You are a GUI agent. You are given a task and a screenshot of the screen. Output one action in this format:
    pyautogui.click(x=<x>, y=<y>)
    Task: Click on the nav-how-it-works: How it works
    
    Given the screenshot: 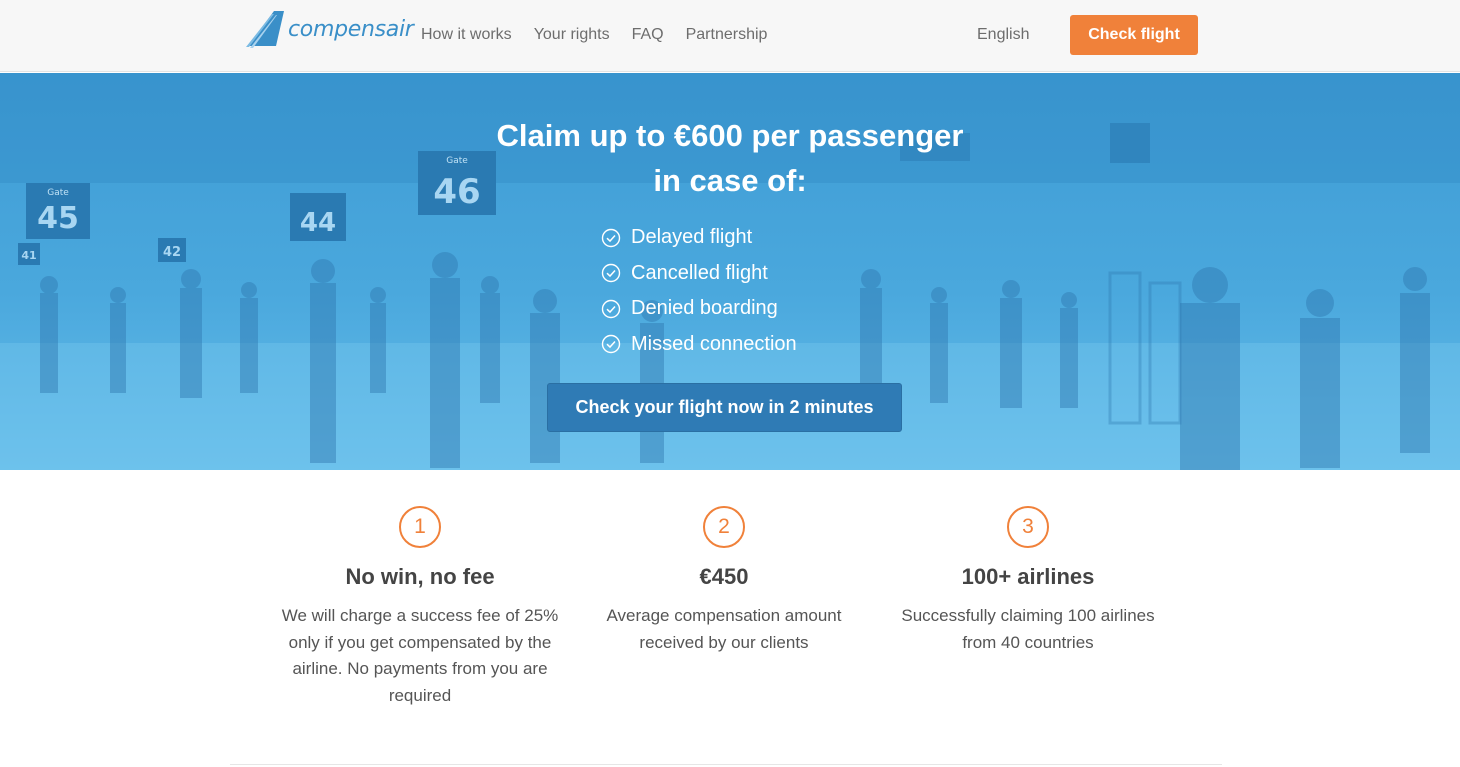 What is the action you would take?
    pyautogui.click(x=466, y=35)
    